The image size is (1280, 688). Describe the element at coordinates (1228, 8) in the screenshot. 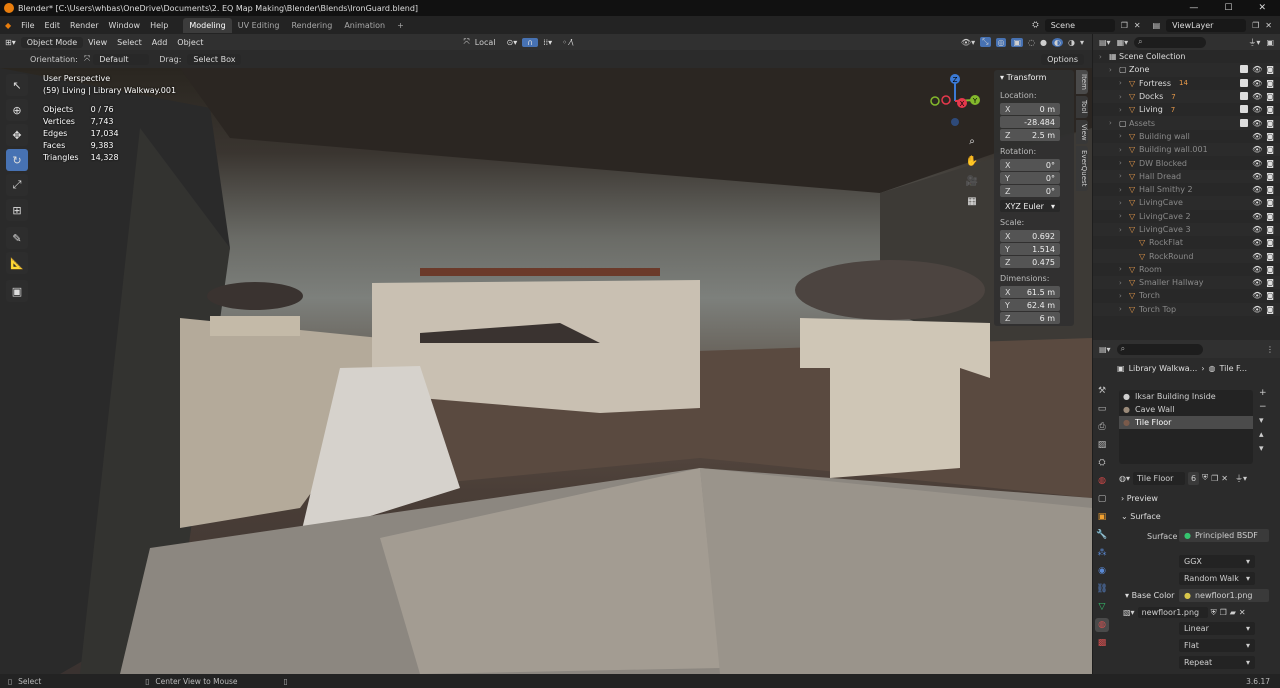

I see `maximize-button: ☐` at that location.